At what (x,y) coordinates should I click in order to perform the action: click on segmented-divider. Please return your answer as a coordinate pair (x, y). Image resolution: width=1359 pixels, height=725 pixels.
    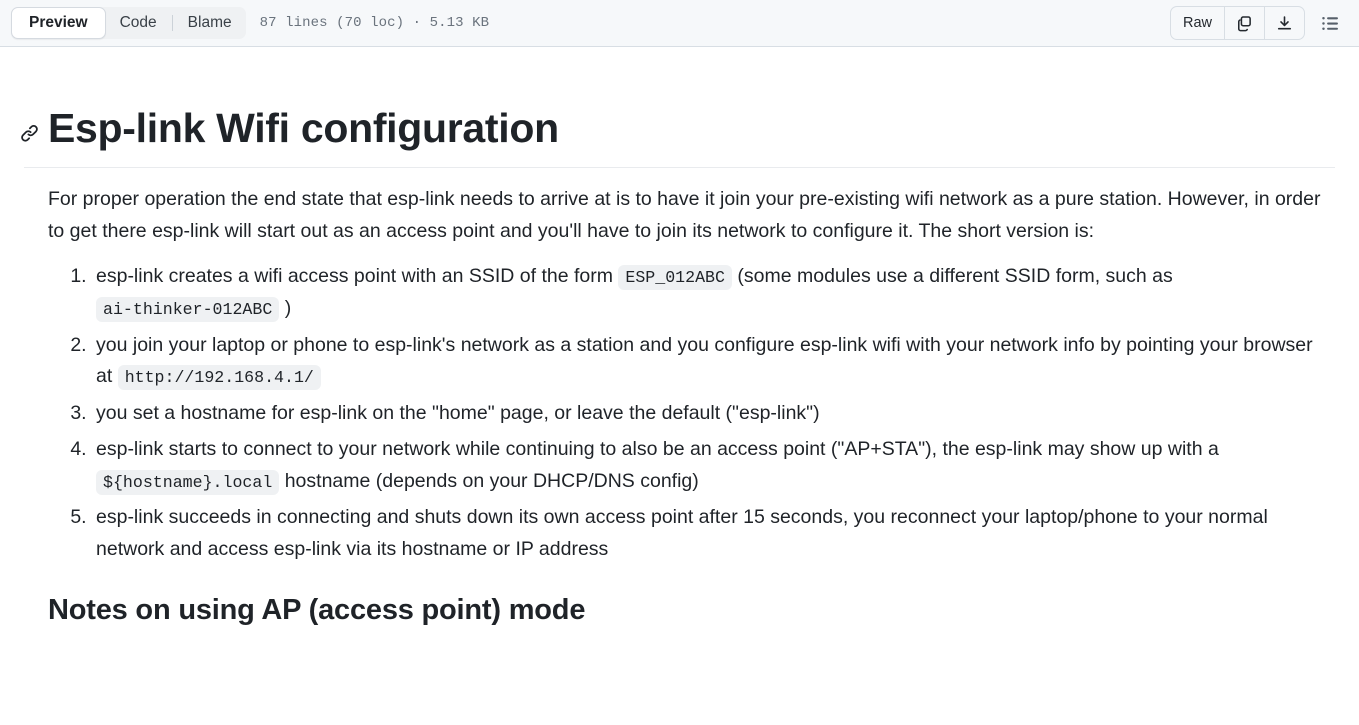
    Looking at the image, I should click on (172, 23).